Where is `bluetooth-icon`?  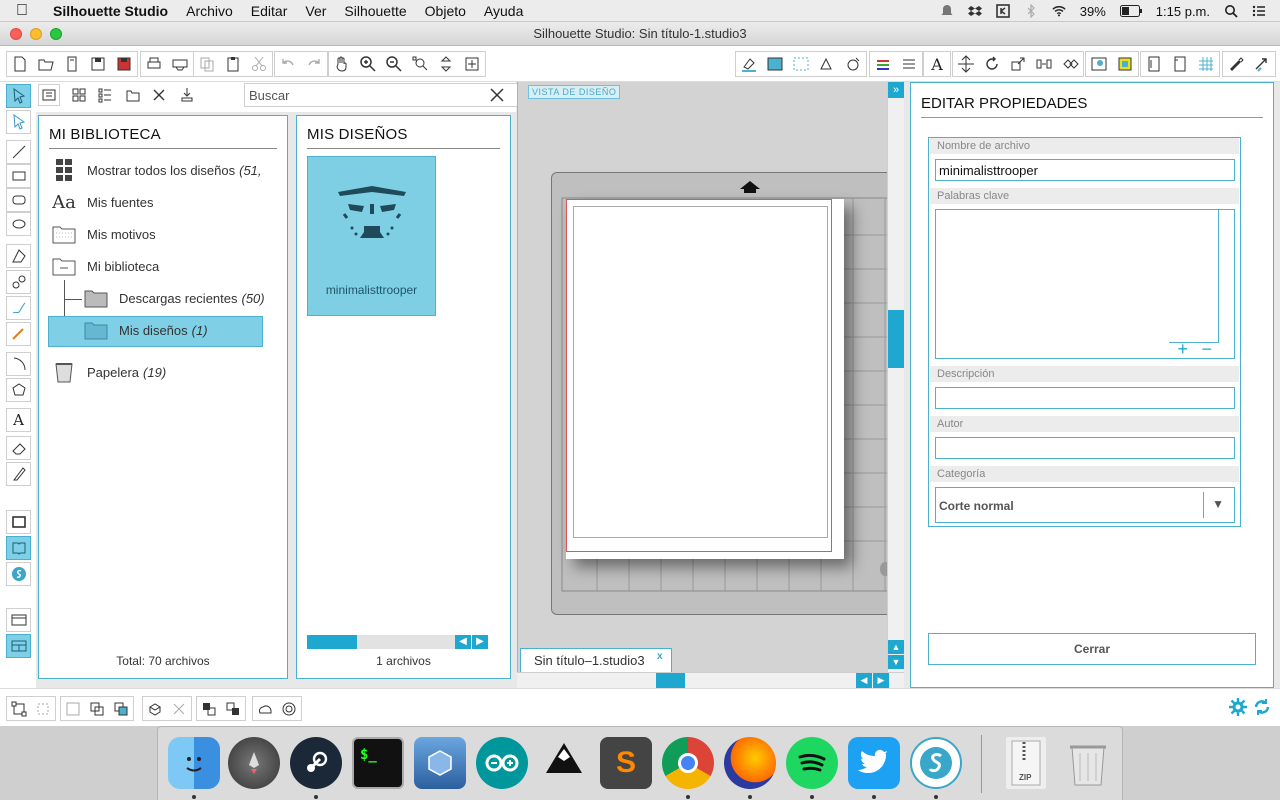 bluetooth-icon is located at coordinates (1031, 11).